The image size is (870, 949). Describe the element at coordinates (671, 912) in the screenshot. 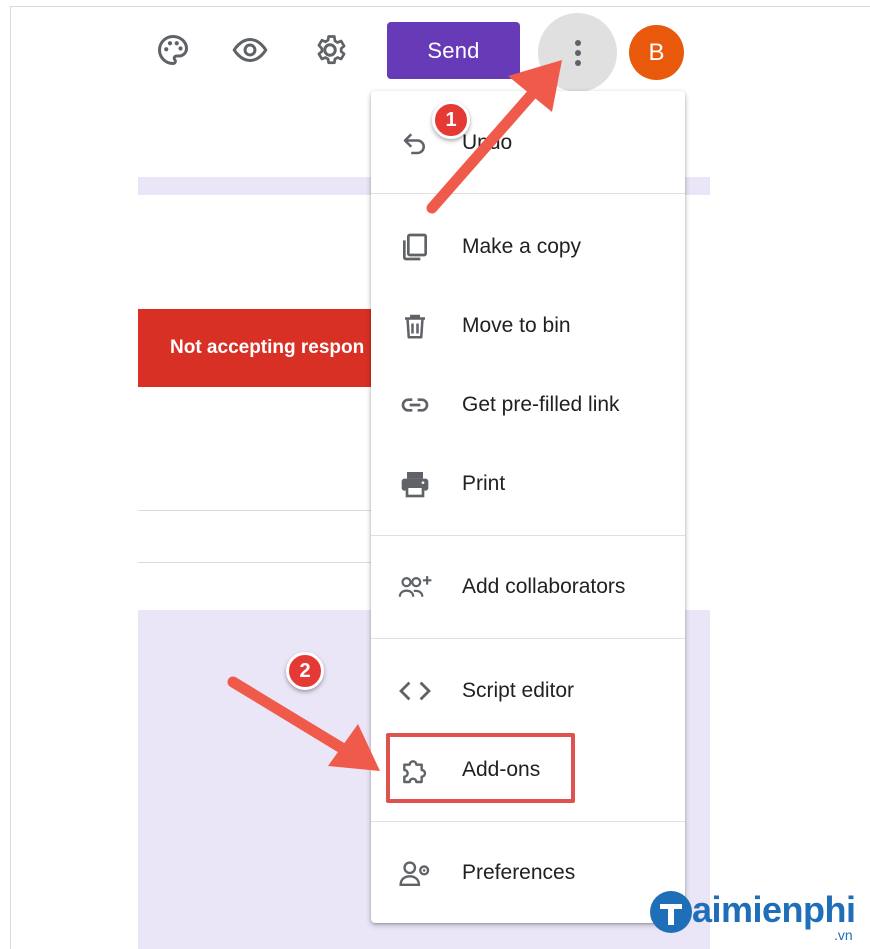

I see `watermark-t-icon` at that location.